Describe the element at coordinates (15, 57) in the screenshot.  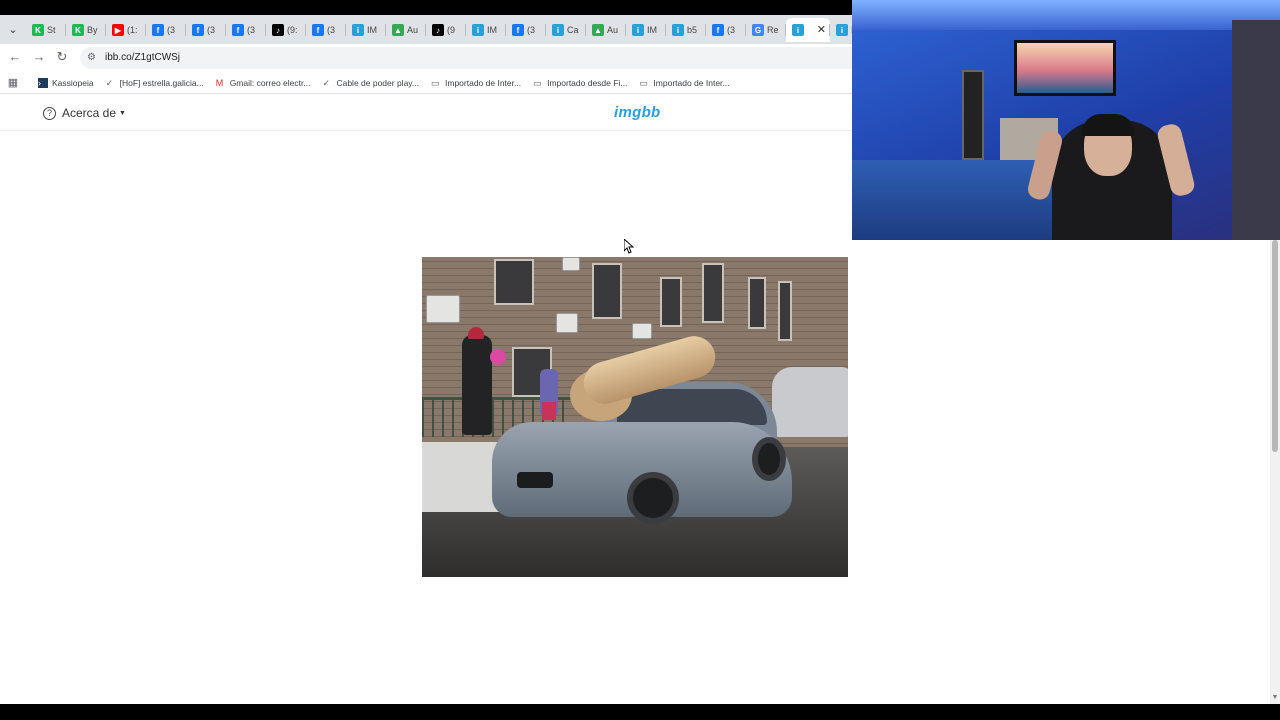
I see `back-icon: ←` at that location.